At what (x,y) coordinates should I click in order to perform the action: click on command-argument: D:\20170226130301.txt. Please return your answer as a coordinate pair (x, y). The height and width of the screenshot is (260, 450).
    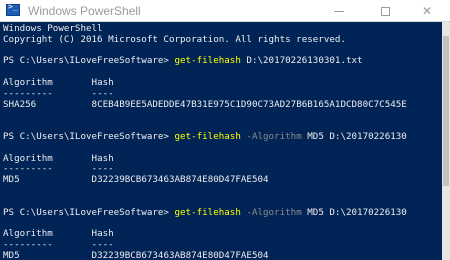
    Looking at the image, I should click on (301, 61).